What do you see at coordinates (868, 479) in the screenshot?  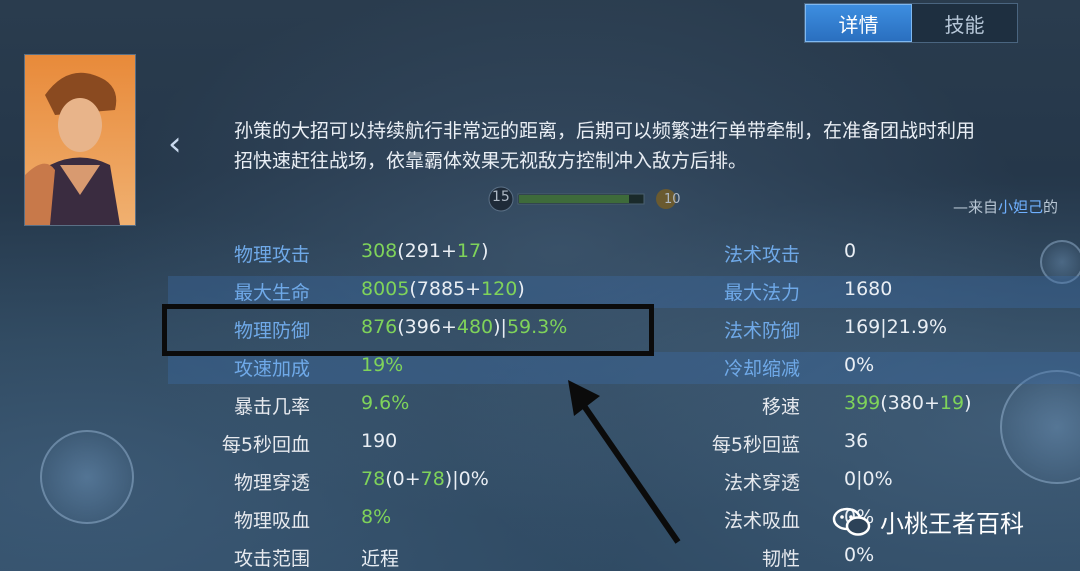 I see `right-stat-value: 0|0%` at bounding box center [868, 479].